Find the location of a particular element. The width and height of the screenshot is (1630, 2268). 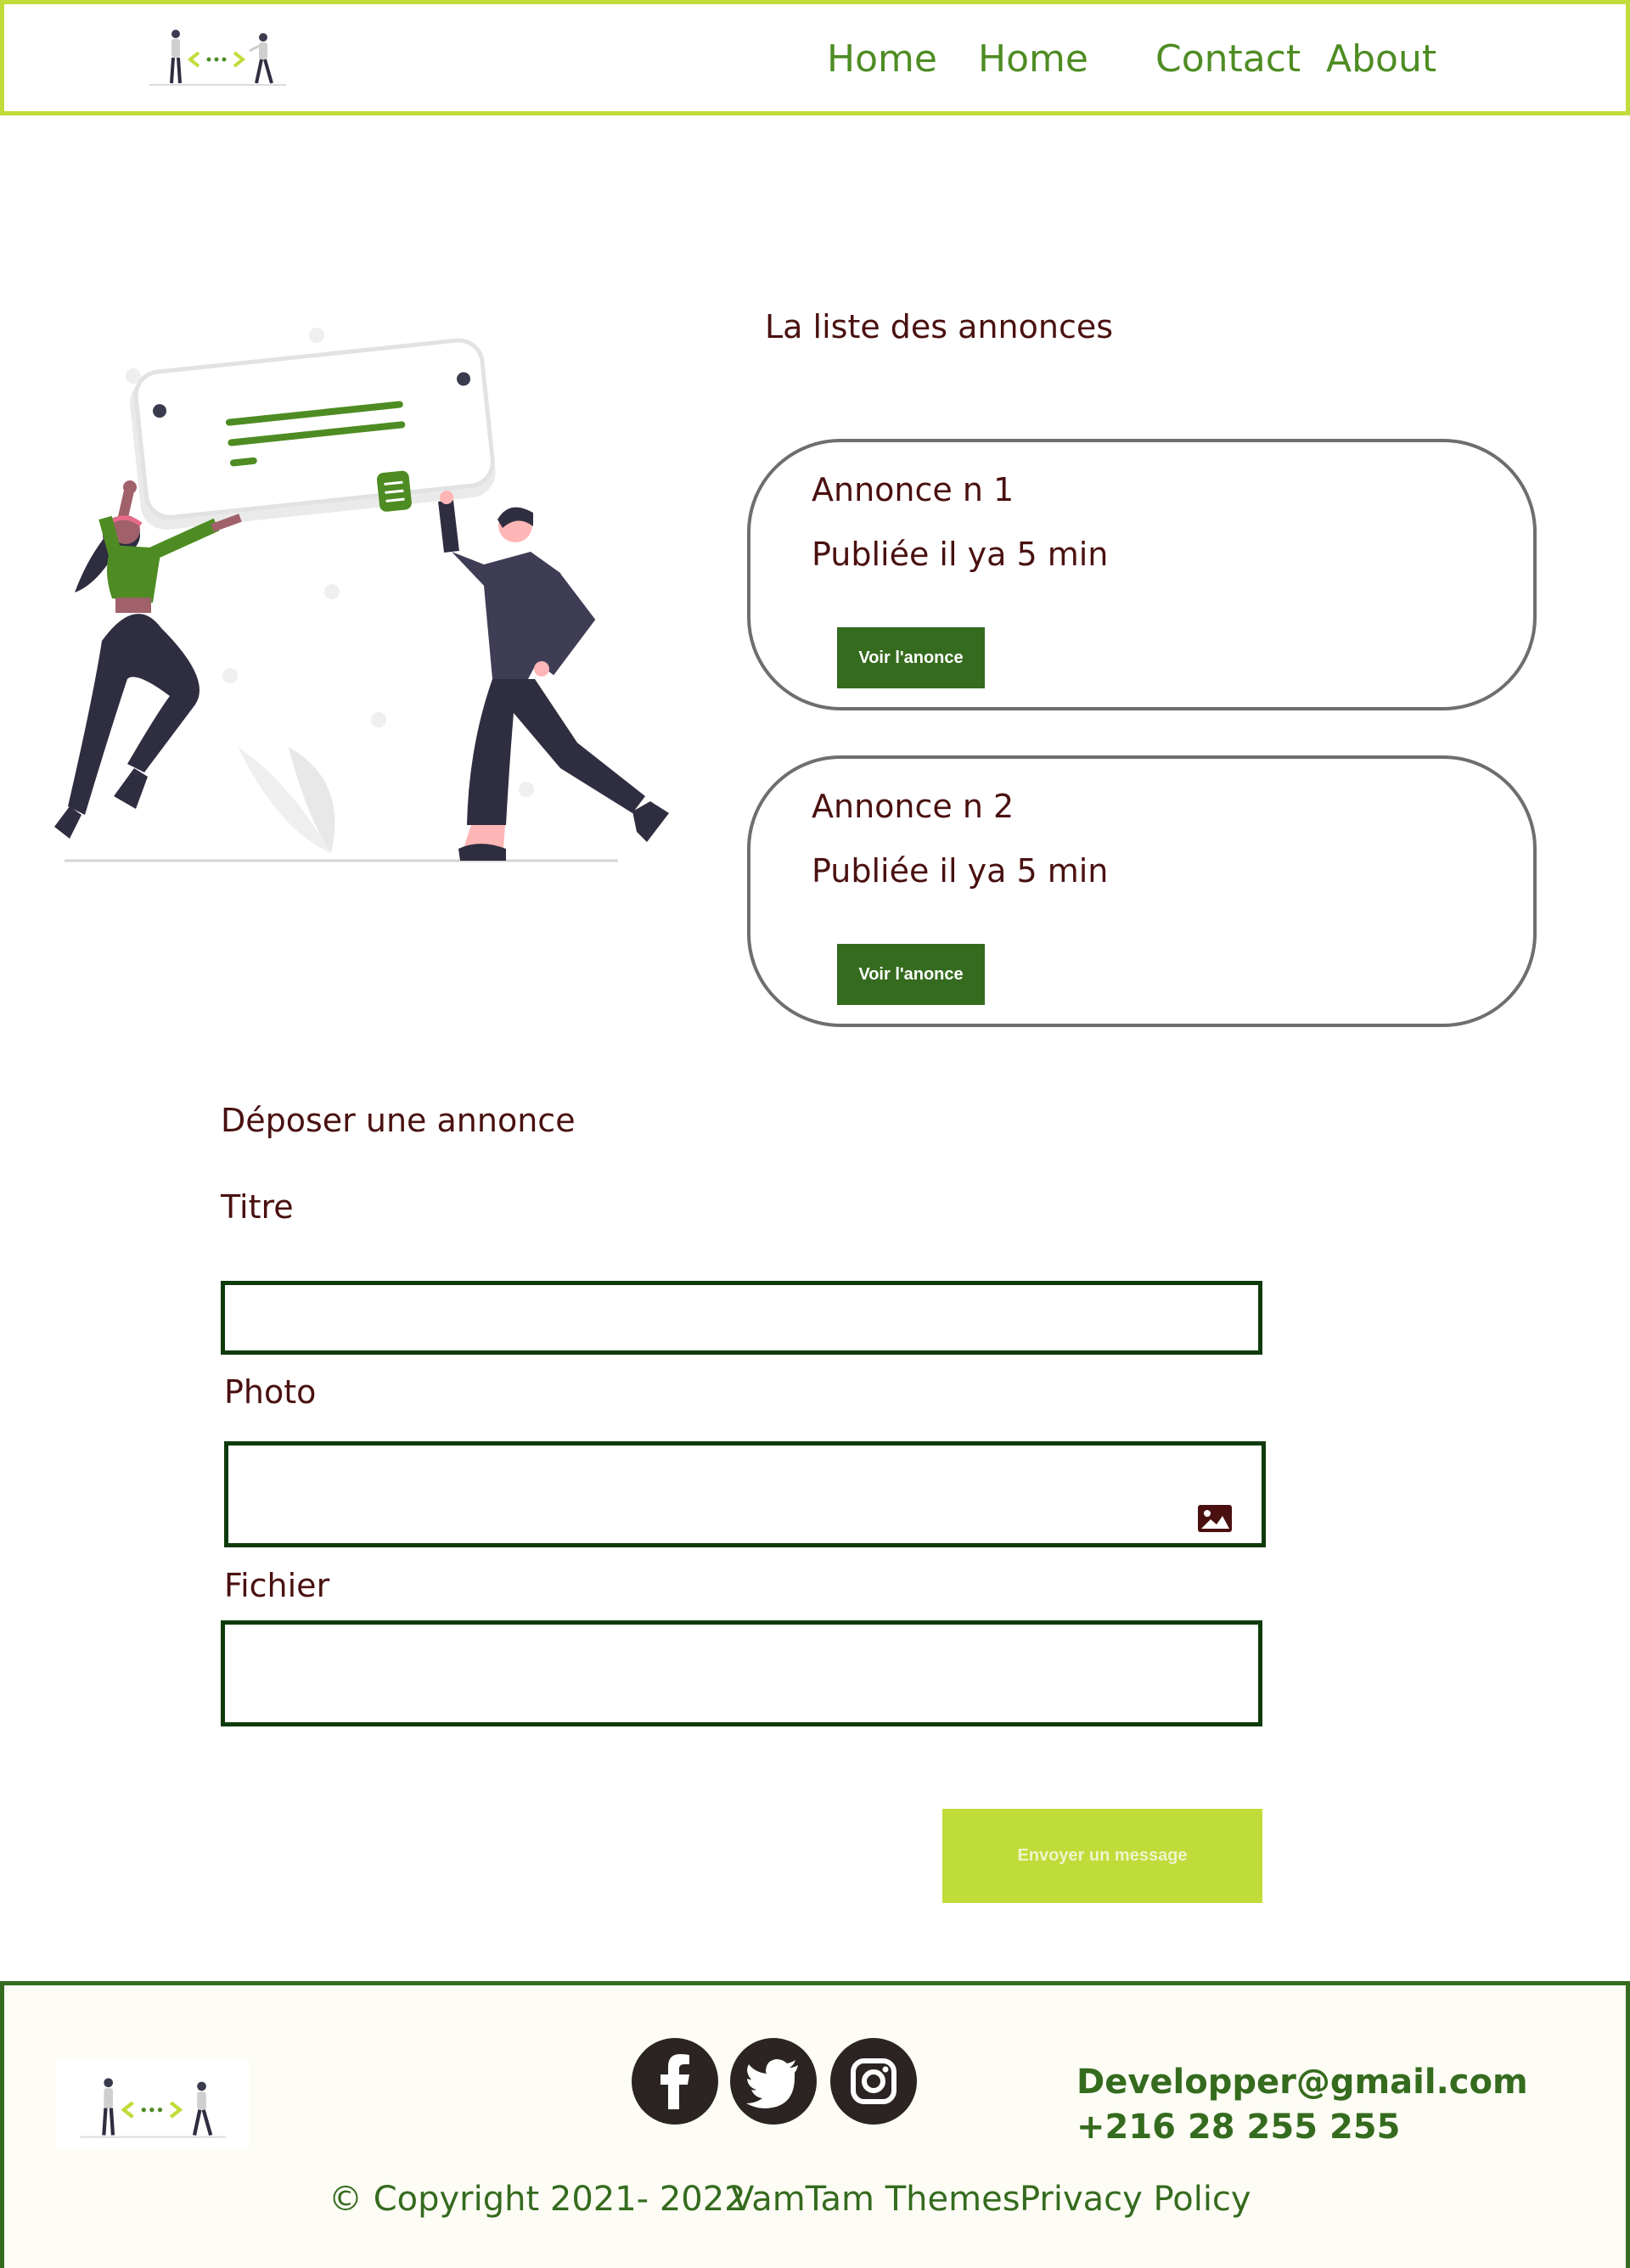

photo-label: Photo is located at coordinates (271, 1392).